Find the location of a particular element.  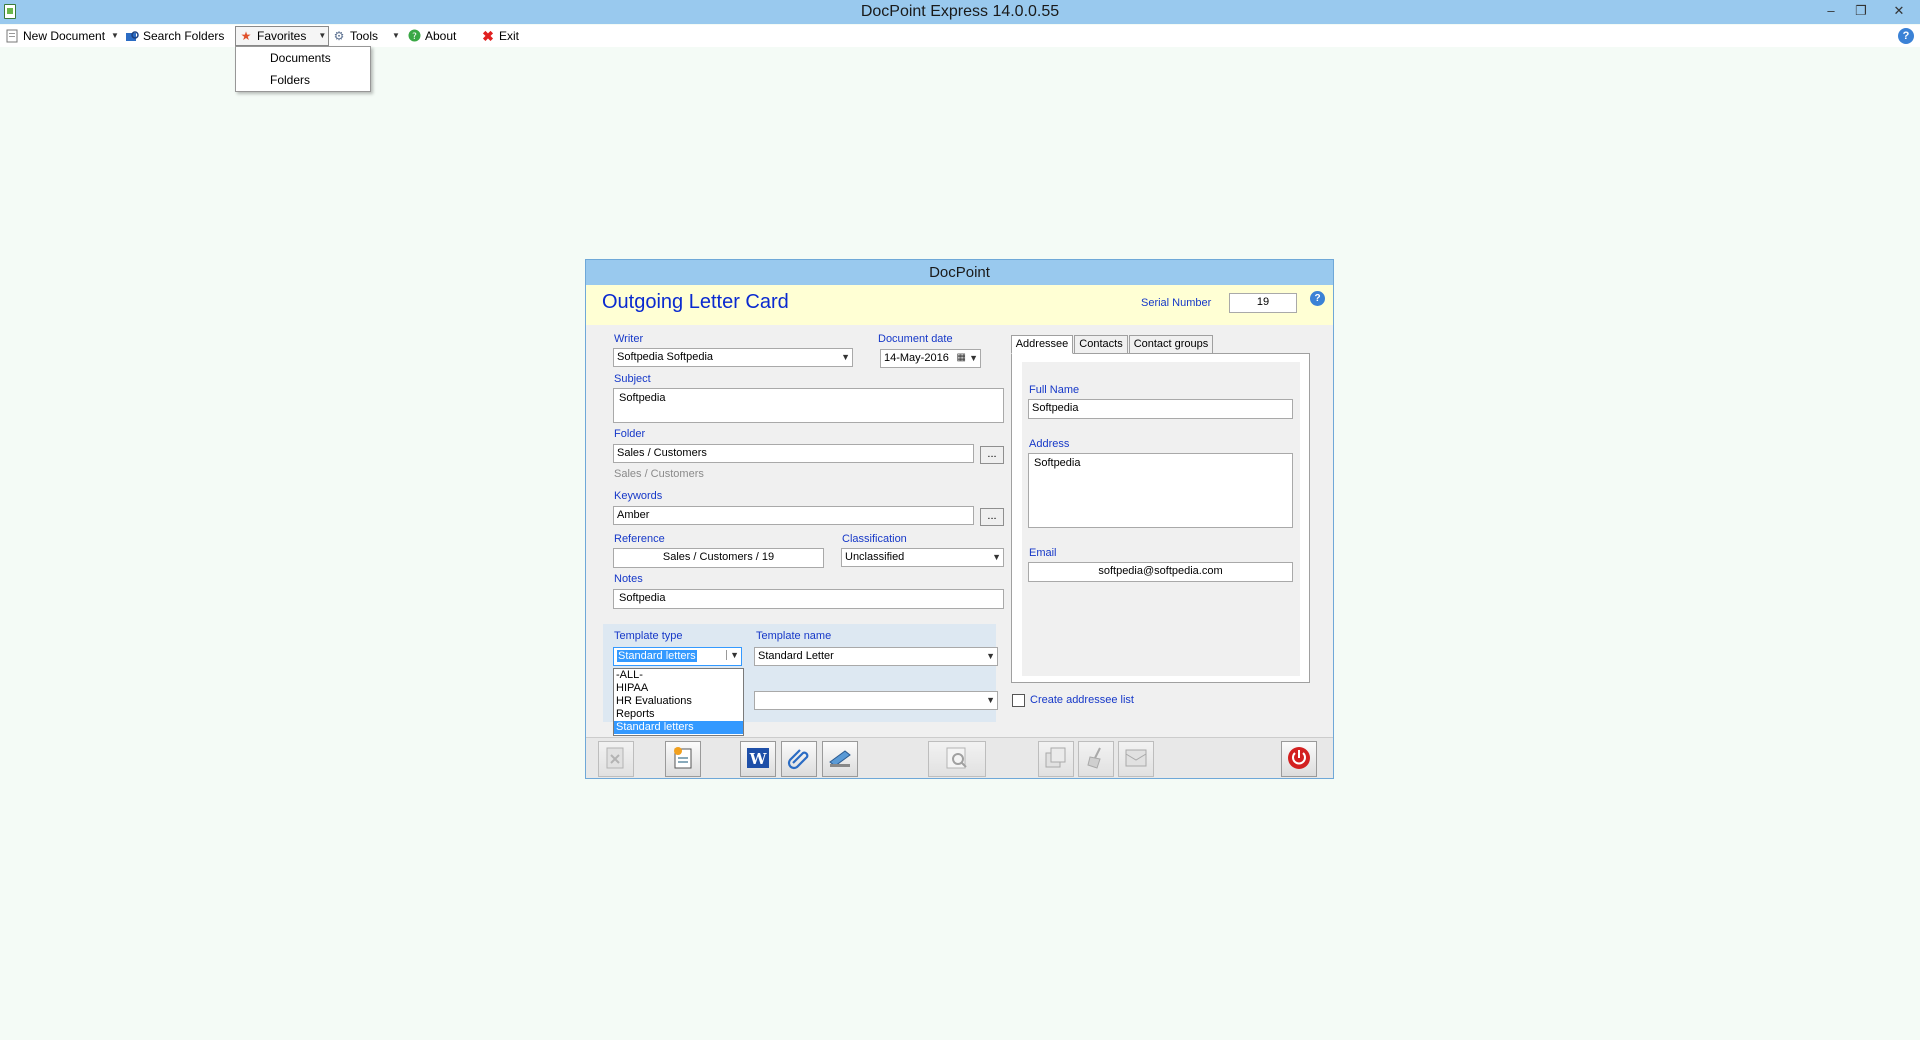

copy-button is located at coordinates (1056, 759).